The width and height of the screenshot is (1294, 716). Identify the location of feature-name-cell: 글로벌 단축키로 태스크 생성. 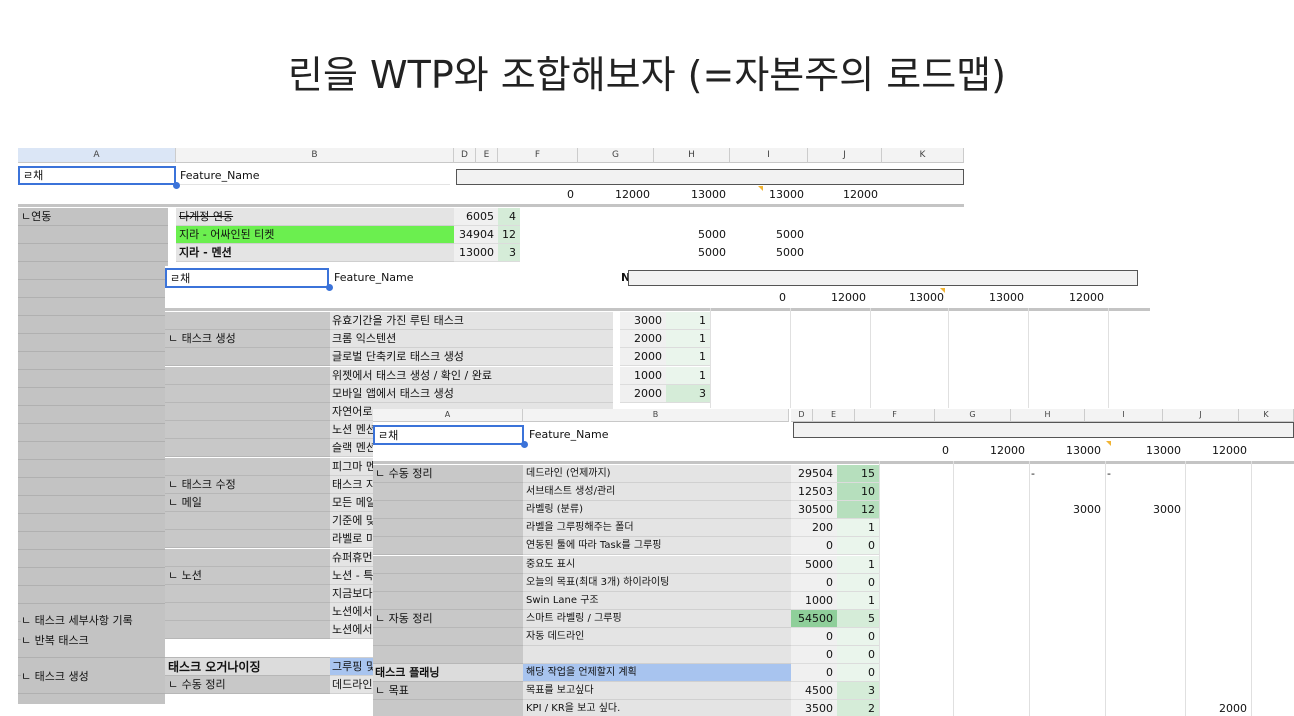
(471, 357).